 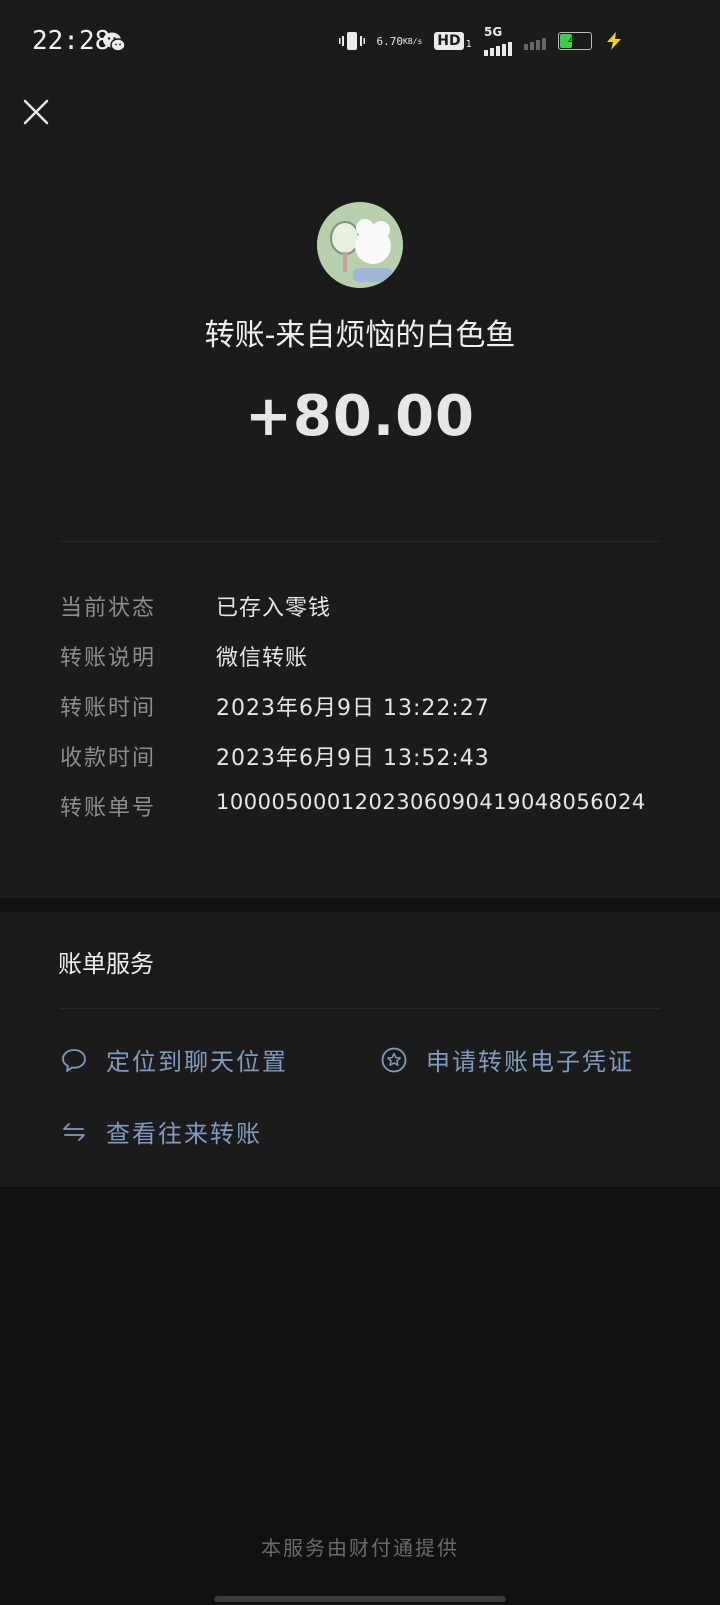 What do you see at coordinates (481, 41) in the screenshot?
I see `status-icons: 6.70 KB/s HD 1 5G 41` at bounding box center [481, 41].